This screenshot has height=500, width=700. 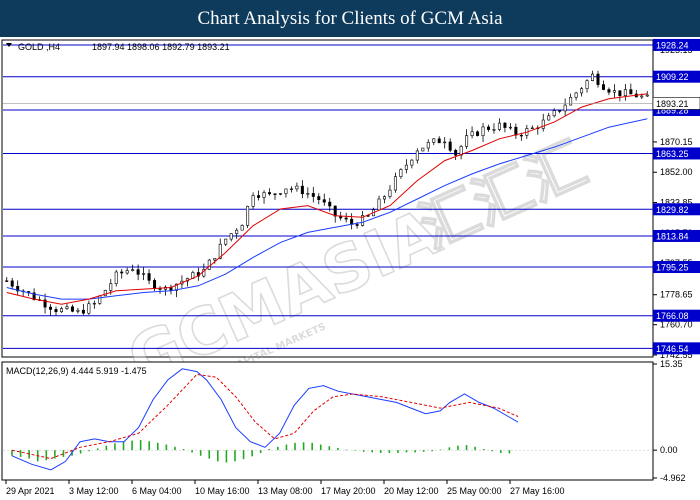 What do you see at coordinates (537, 491) in the screenshot?
I see `x-tick-label: 27 May 16:00` at bounding box center [537, 491].